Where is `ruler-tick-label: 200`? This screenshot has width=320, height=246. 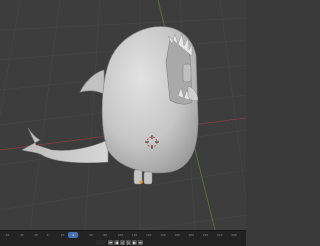 ruler-tick-label: 200 is located at coordinates (191, 235).